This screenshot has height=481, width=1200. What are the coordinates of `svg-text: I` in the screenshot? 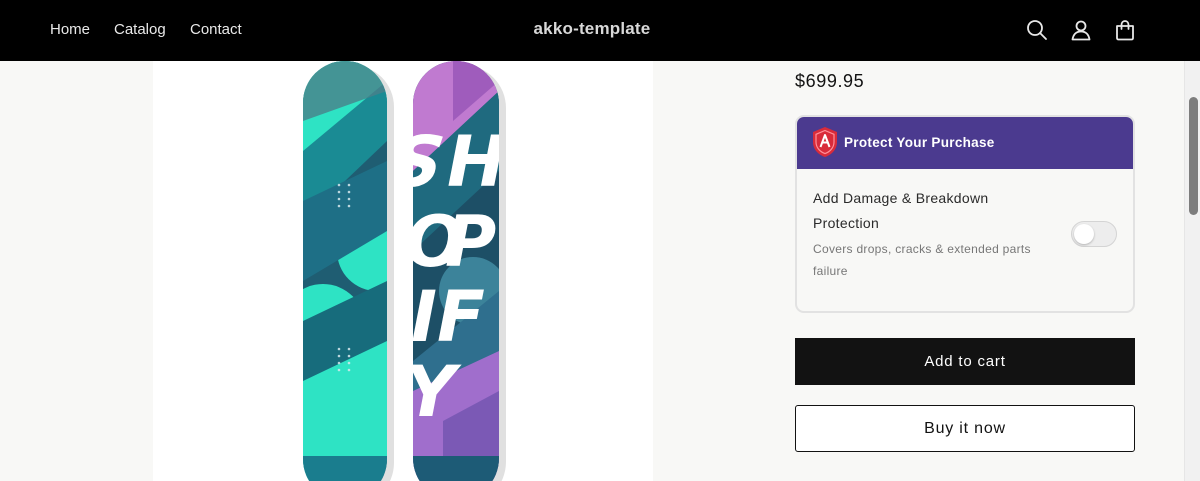 It's located at (424, 317).